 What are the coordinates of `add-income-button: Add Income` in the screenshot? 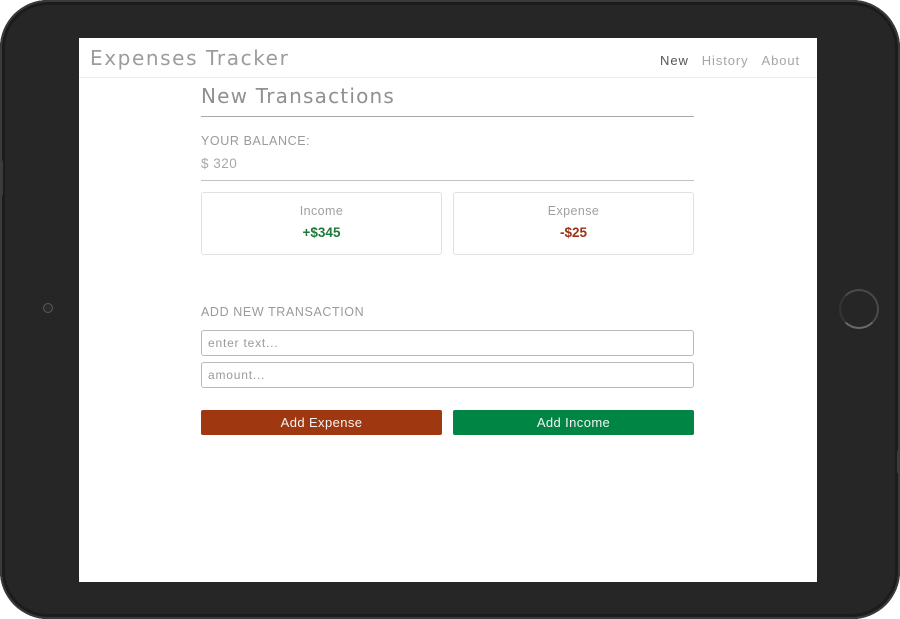 It's located at (573, 422).